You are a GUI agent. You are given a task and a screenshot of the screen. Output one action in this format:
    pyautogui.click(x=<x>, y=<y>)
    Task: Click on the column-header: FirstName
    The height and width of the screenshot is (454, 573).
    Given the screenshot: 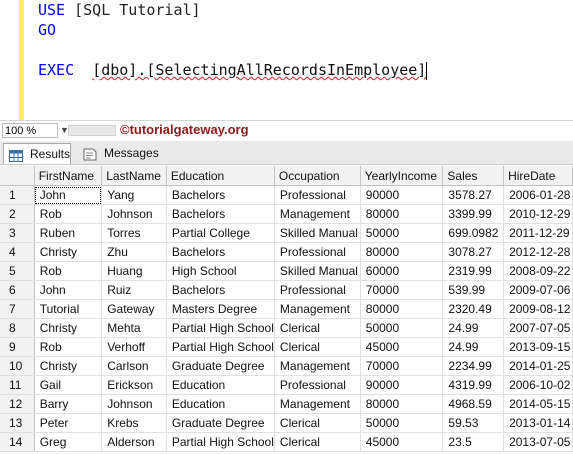 What is the action you would take?
    pyautogui.click(x=68, y=176)
    